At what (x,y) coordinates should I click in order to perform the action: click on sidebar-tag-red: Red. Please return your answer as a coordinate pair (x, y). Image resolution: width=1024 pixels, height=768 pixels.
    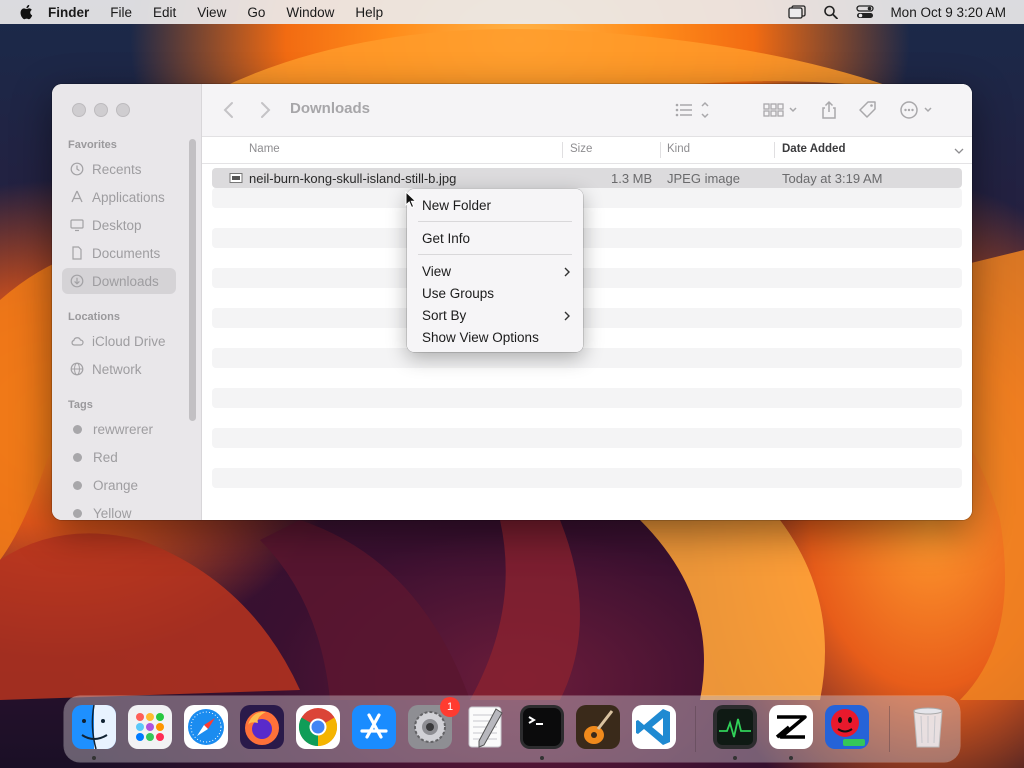
    Looking at the image, I should click on (119, 457).